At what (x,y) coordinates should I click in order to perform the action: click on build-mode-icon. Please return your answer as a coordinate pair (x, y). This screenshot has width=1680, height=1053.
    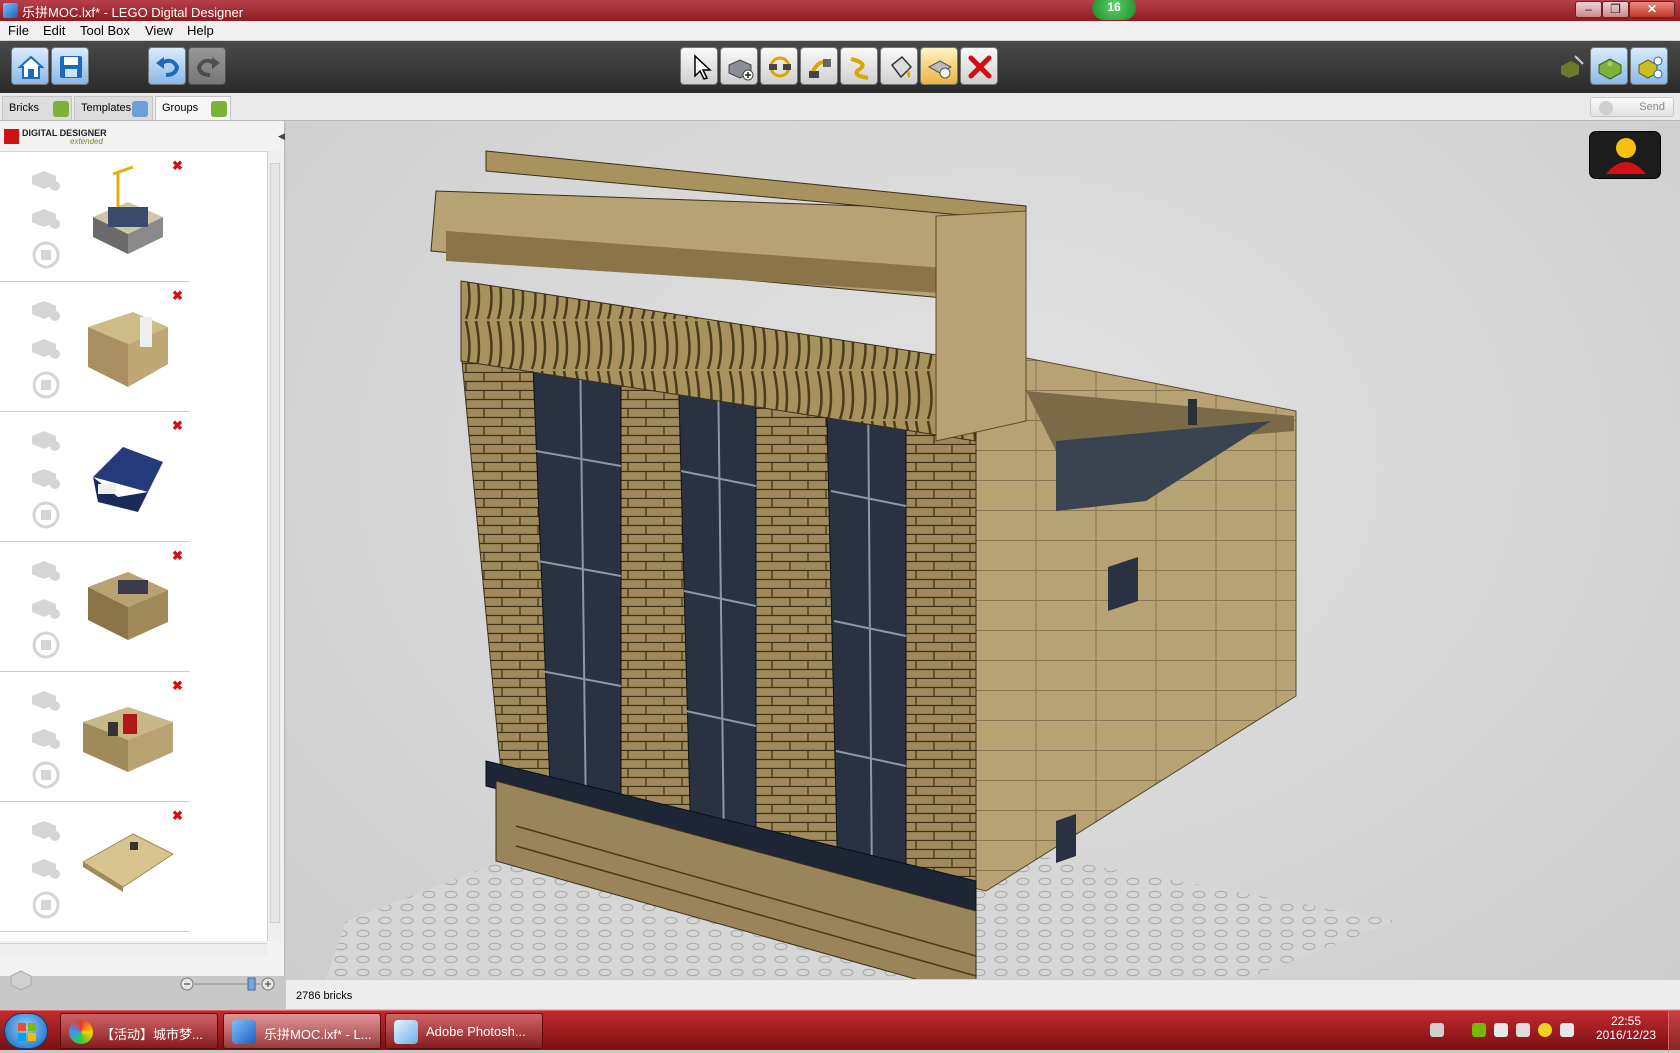
    Looking at the image, I should click on (1572, 66).